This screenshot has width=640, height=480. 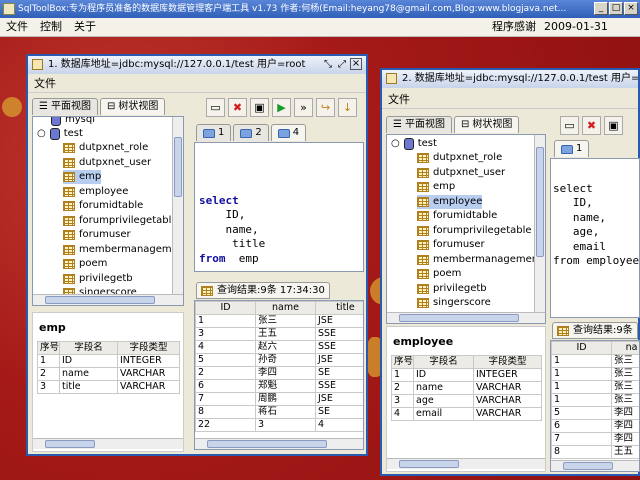 I want to click on table-cell: 孙奇, so click(x=285, y=360).